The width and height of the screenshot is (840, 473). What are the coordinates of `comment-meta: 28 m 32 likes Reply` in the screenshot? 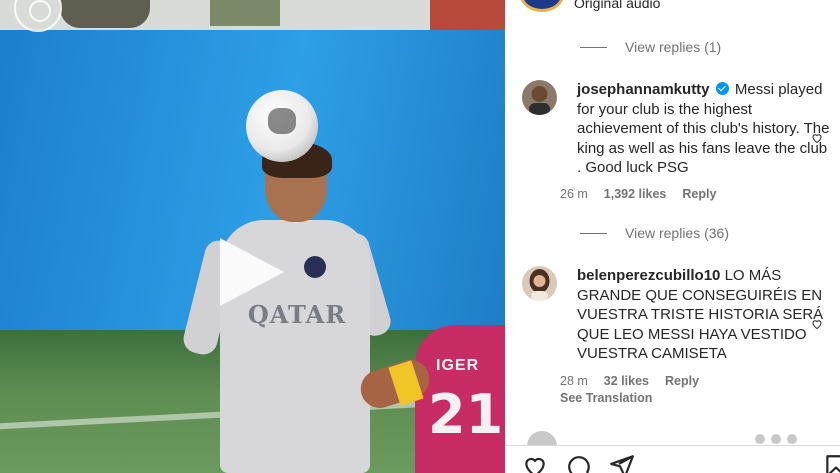 It's located at (629, 381).